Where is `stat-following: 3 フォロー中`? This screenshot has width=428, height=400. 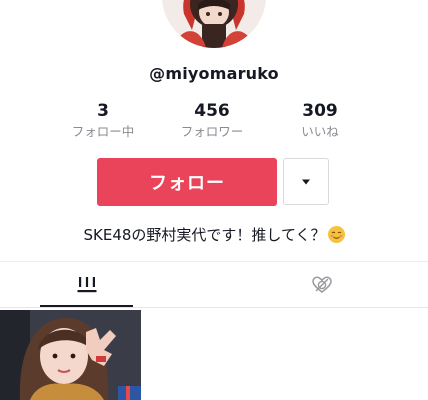
stat-following: 3 フォロー中 is located at coordinates (103, 120).